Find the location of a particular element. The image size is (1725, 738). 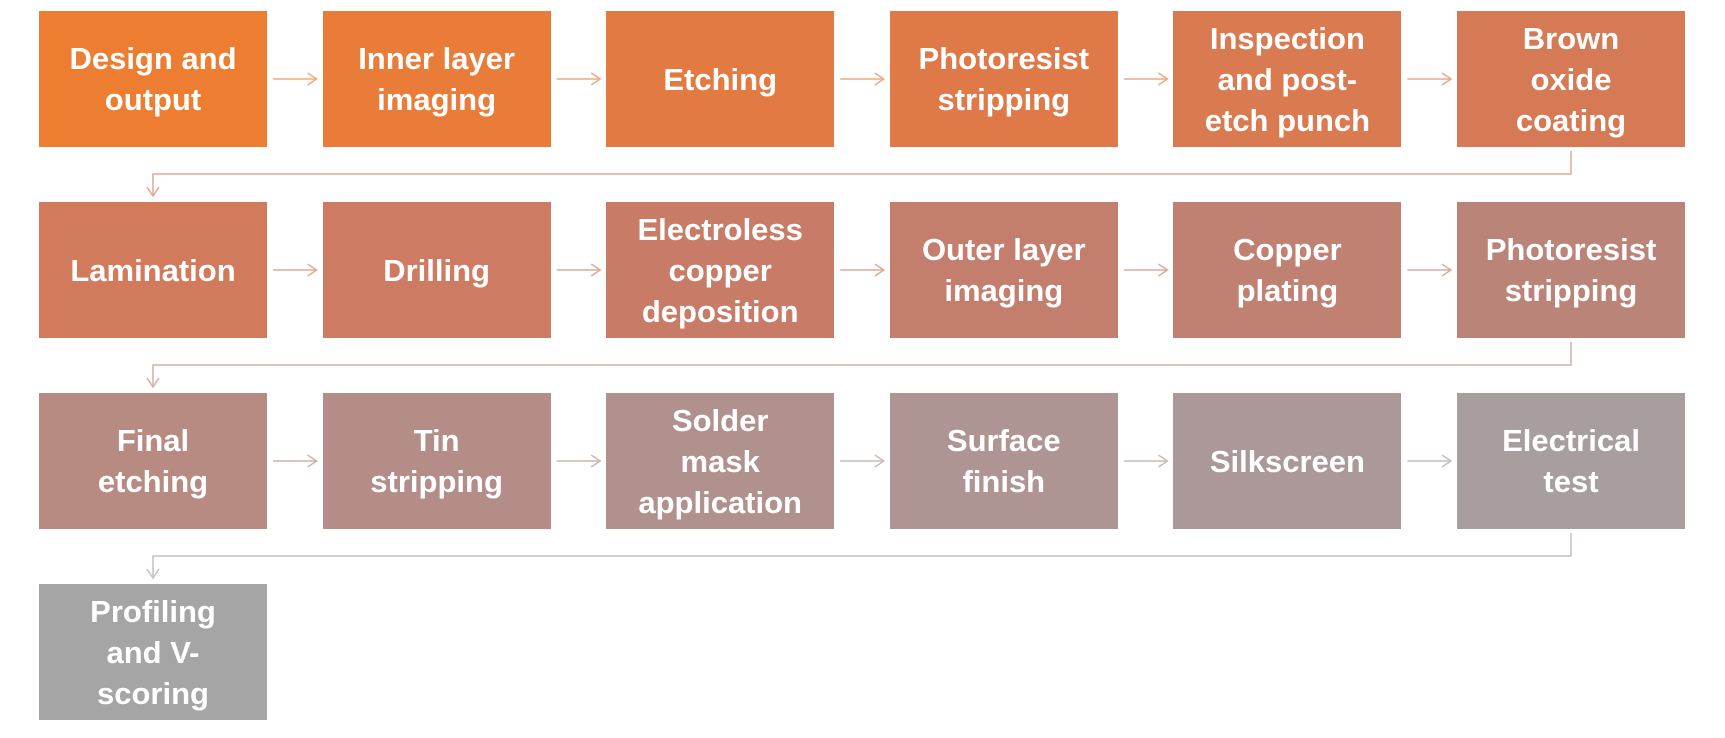

process-step-label: Electroless copper deposition is located at coordinates (720, 270).